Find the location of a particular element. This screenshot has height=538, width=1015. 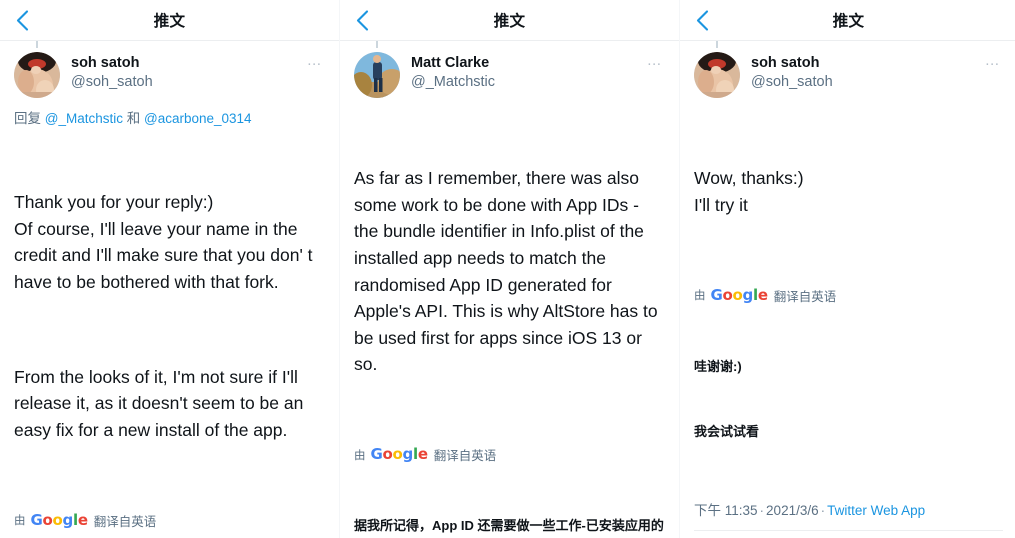

reply-prefix-label: 回复 is located at coordinates (27, 118).